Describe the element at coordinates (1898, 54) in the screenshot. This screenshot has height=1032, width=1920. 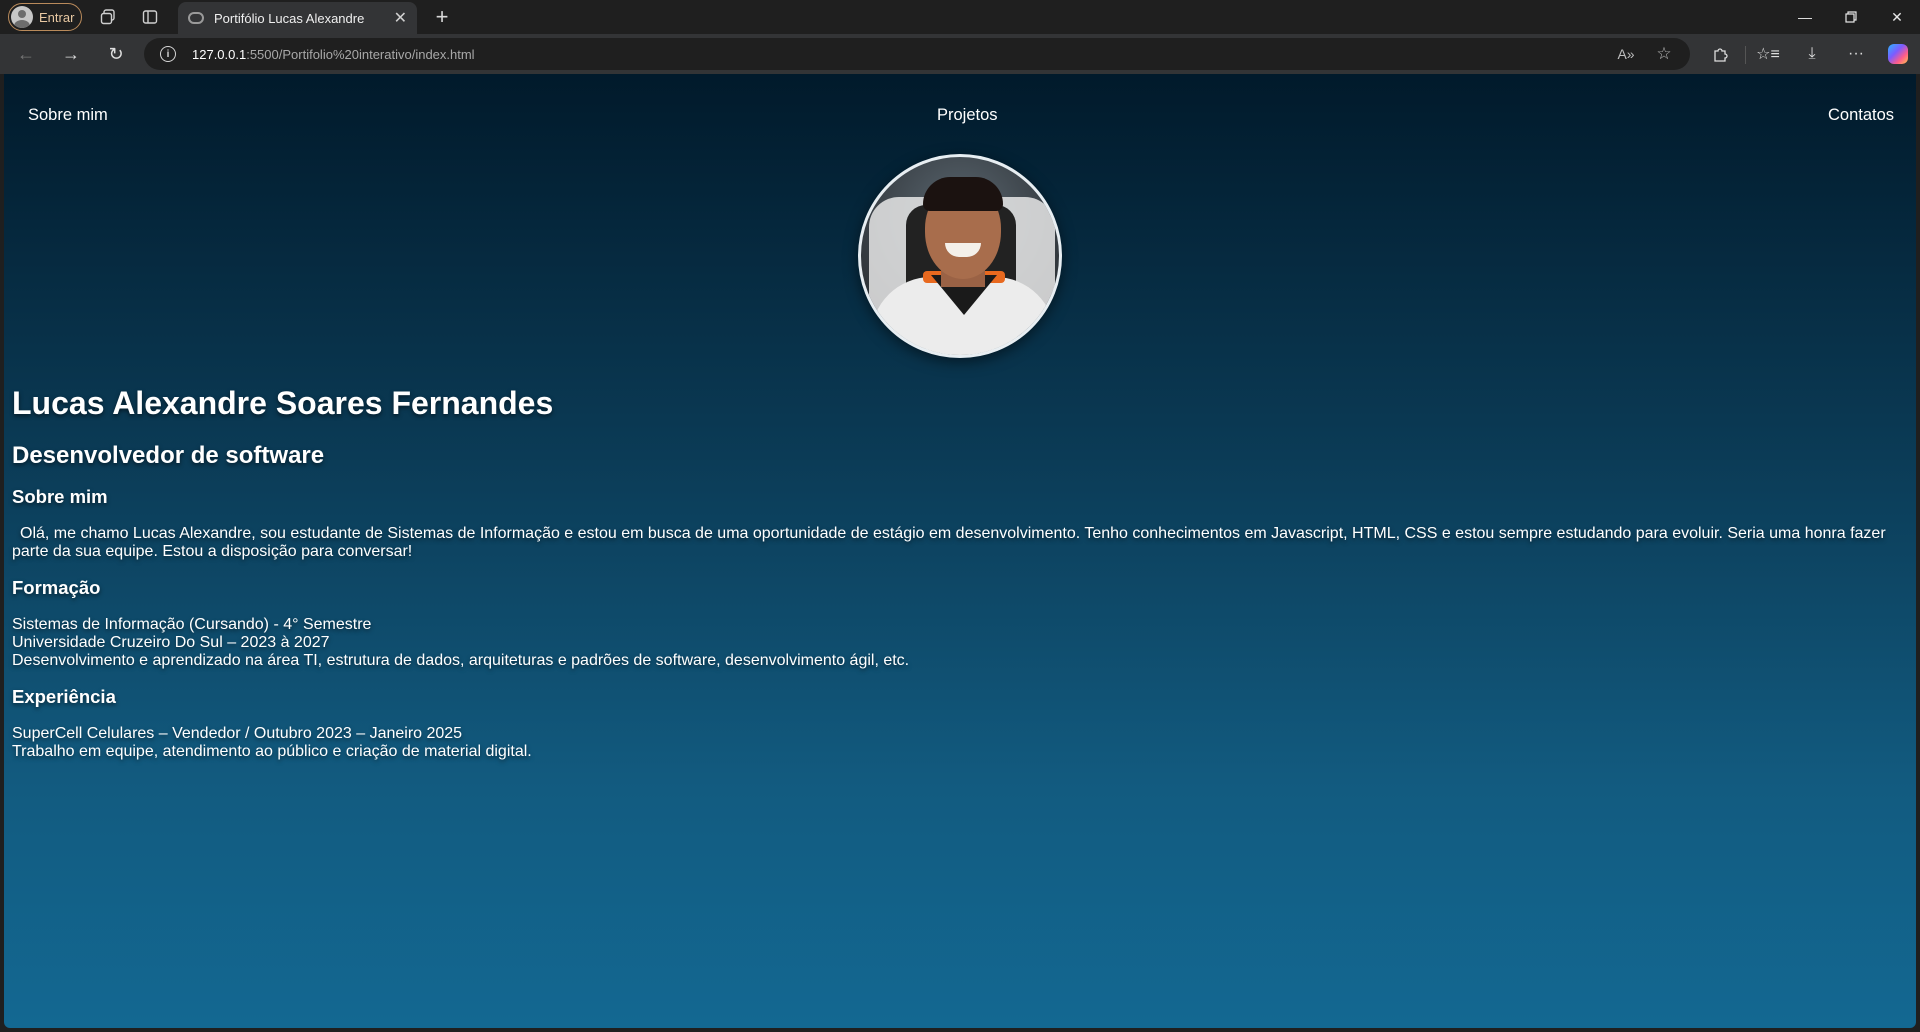
I see `copilot-icon` at that location.